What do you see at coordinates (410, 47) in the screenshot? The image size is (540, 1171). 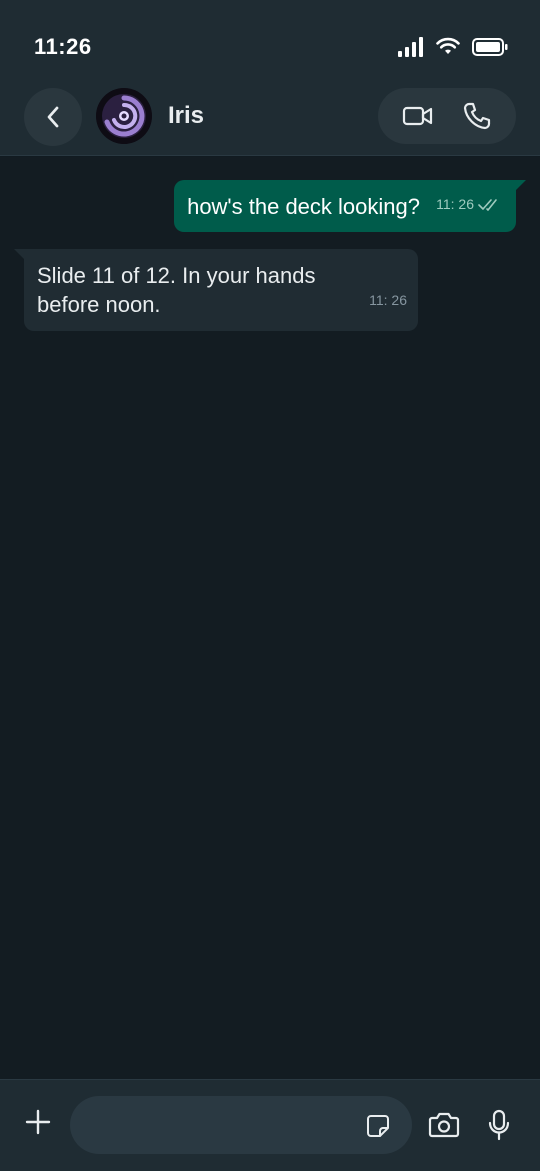 I see `signal-icon` at bounding box center [410, 47].